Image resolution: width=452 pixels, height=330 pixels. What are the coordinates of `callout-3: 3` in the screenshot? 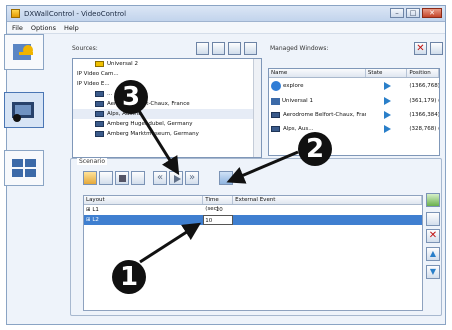 It's located at (131, 97).